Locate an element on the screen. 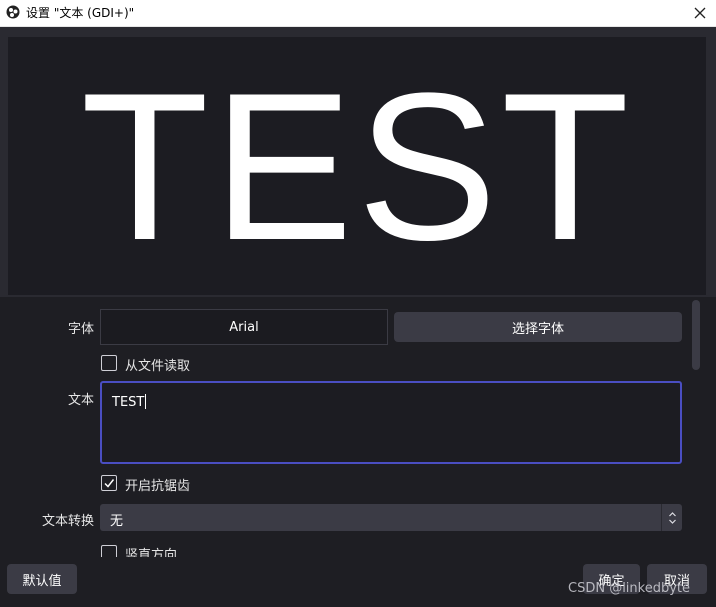 This screenshot has height=607, width=716. font-display: Arial is located at coordinates (244, 327).